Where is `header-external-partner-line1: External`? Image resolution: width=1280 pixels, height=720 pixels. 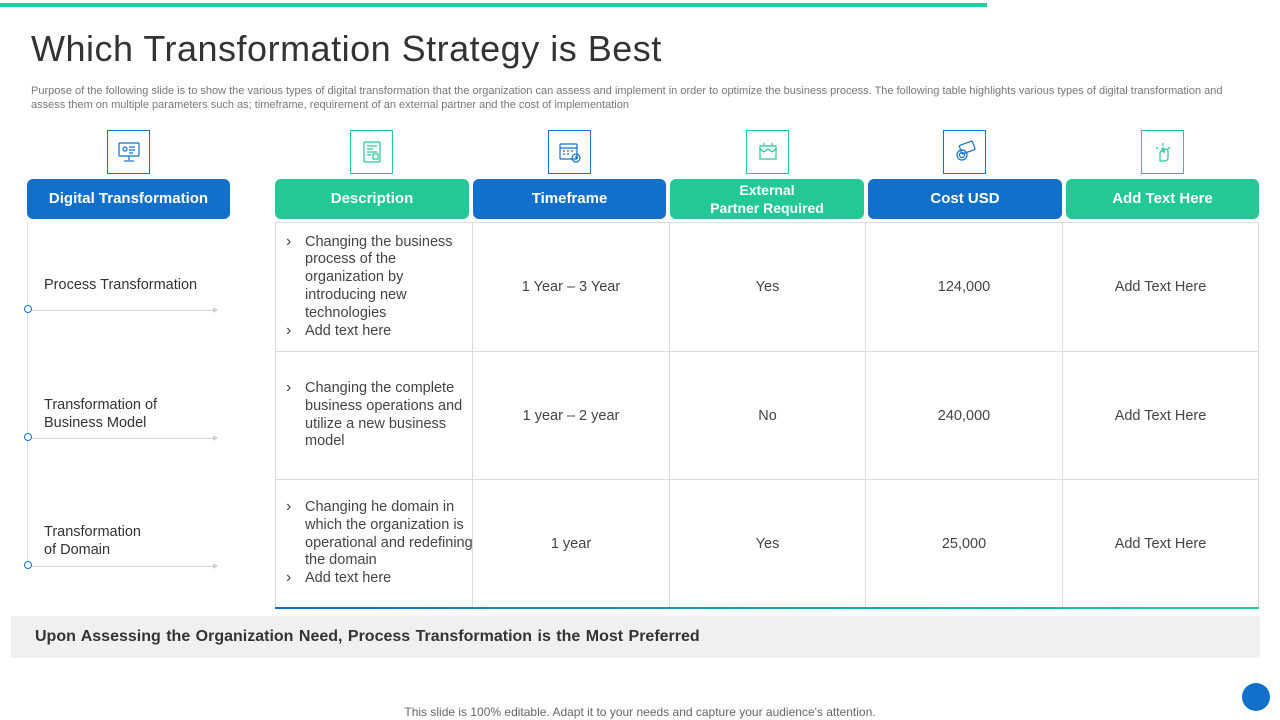 header-external-partner-line1: External is located at coordinates (767, 190).